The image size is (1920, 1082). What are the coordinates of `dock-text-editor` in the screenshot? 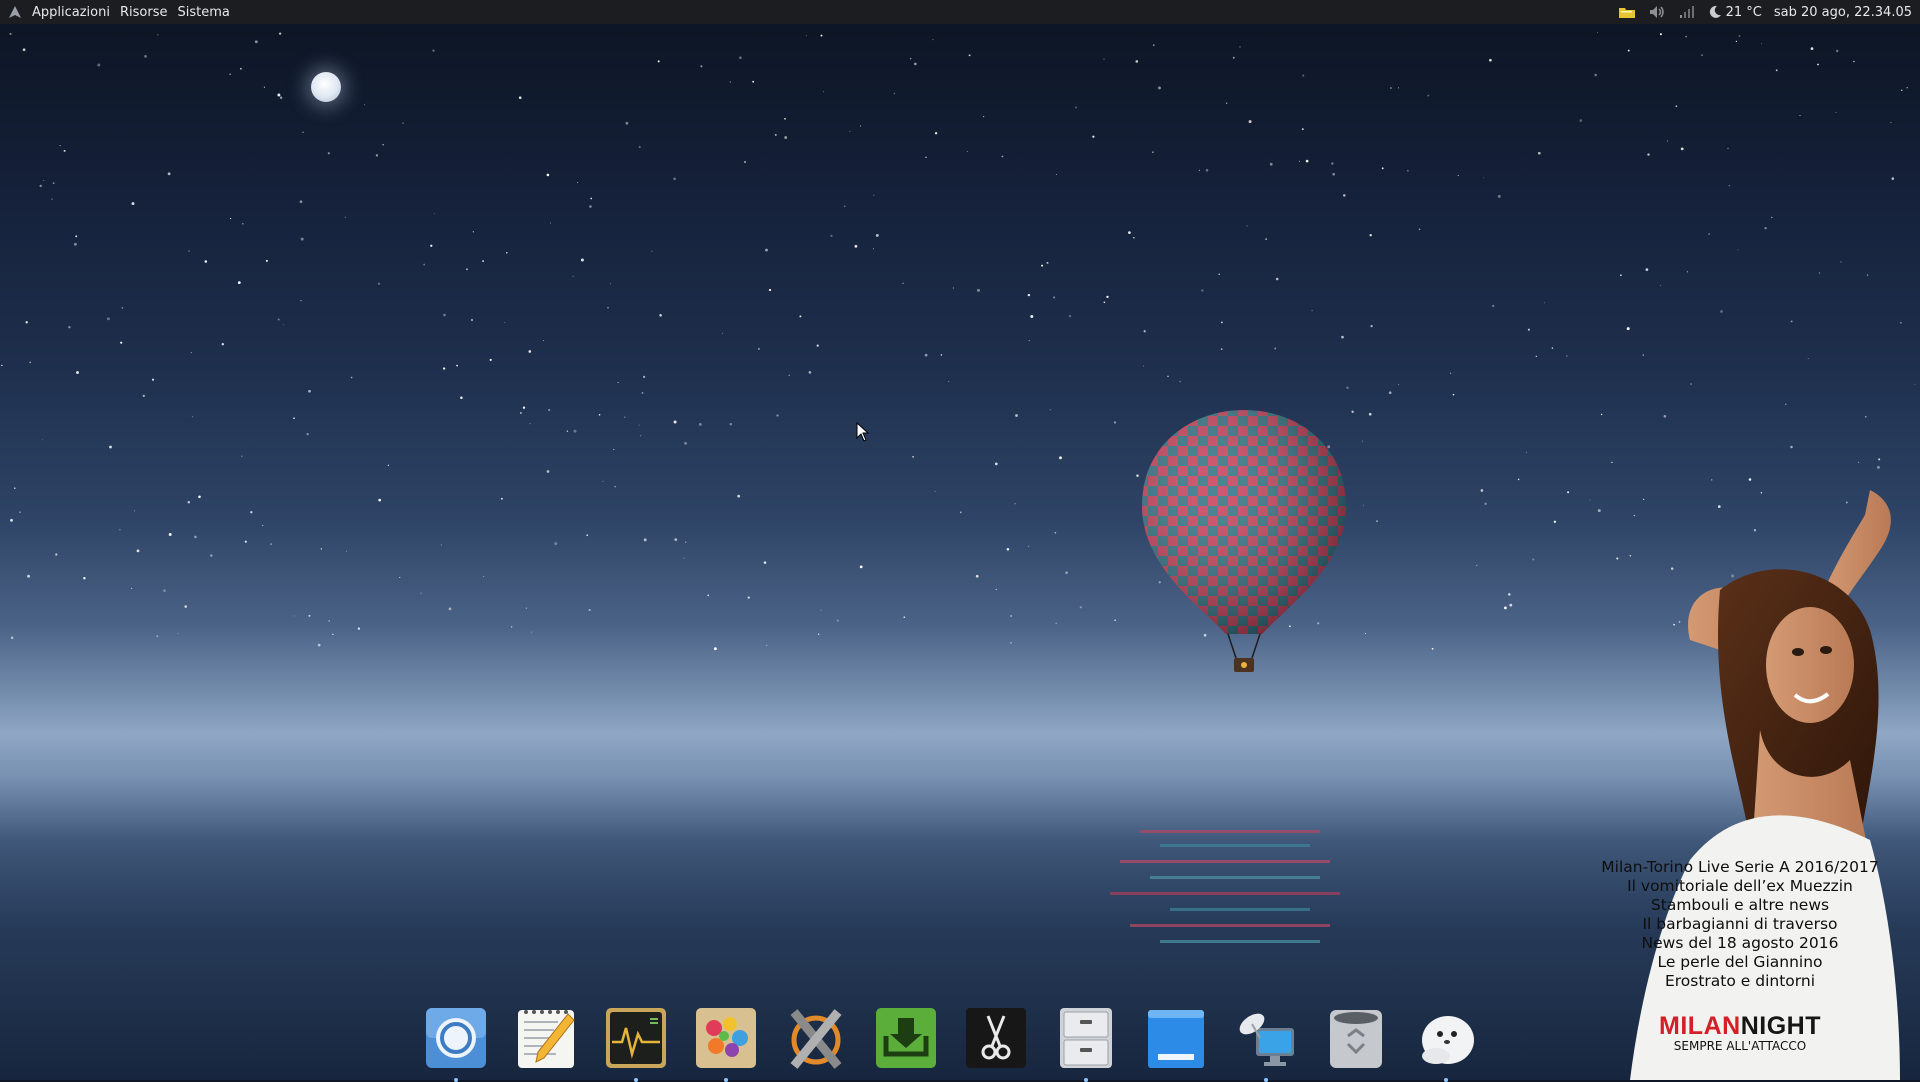 It's located at (546, 1039).